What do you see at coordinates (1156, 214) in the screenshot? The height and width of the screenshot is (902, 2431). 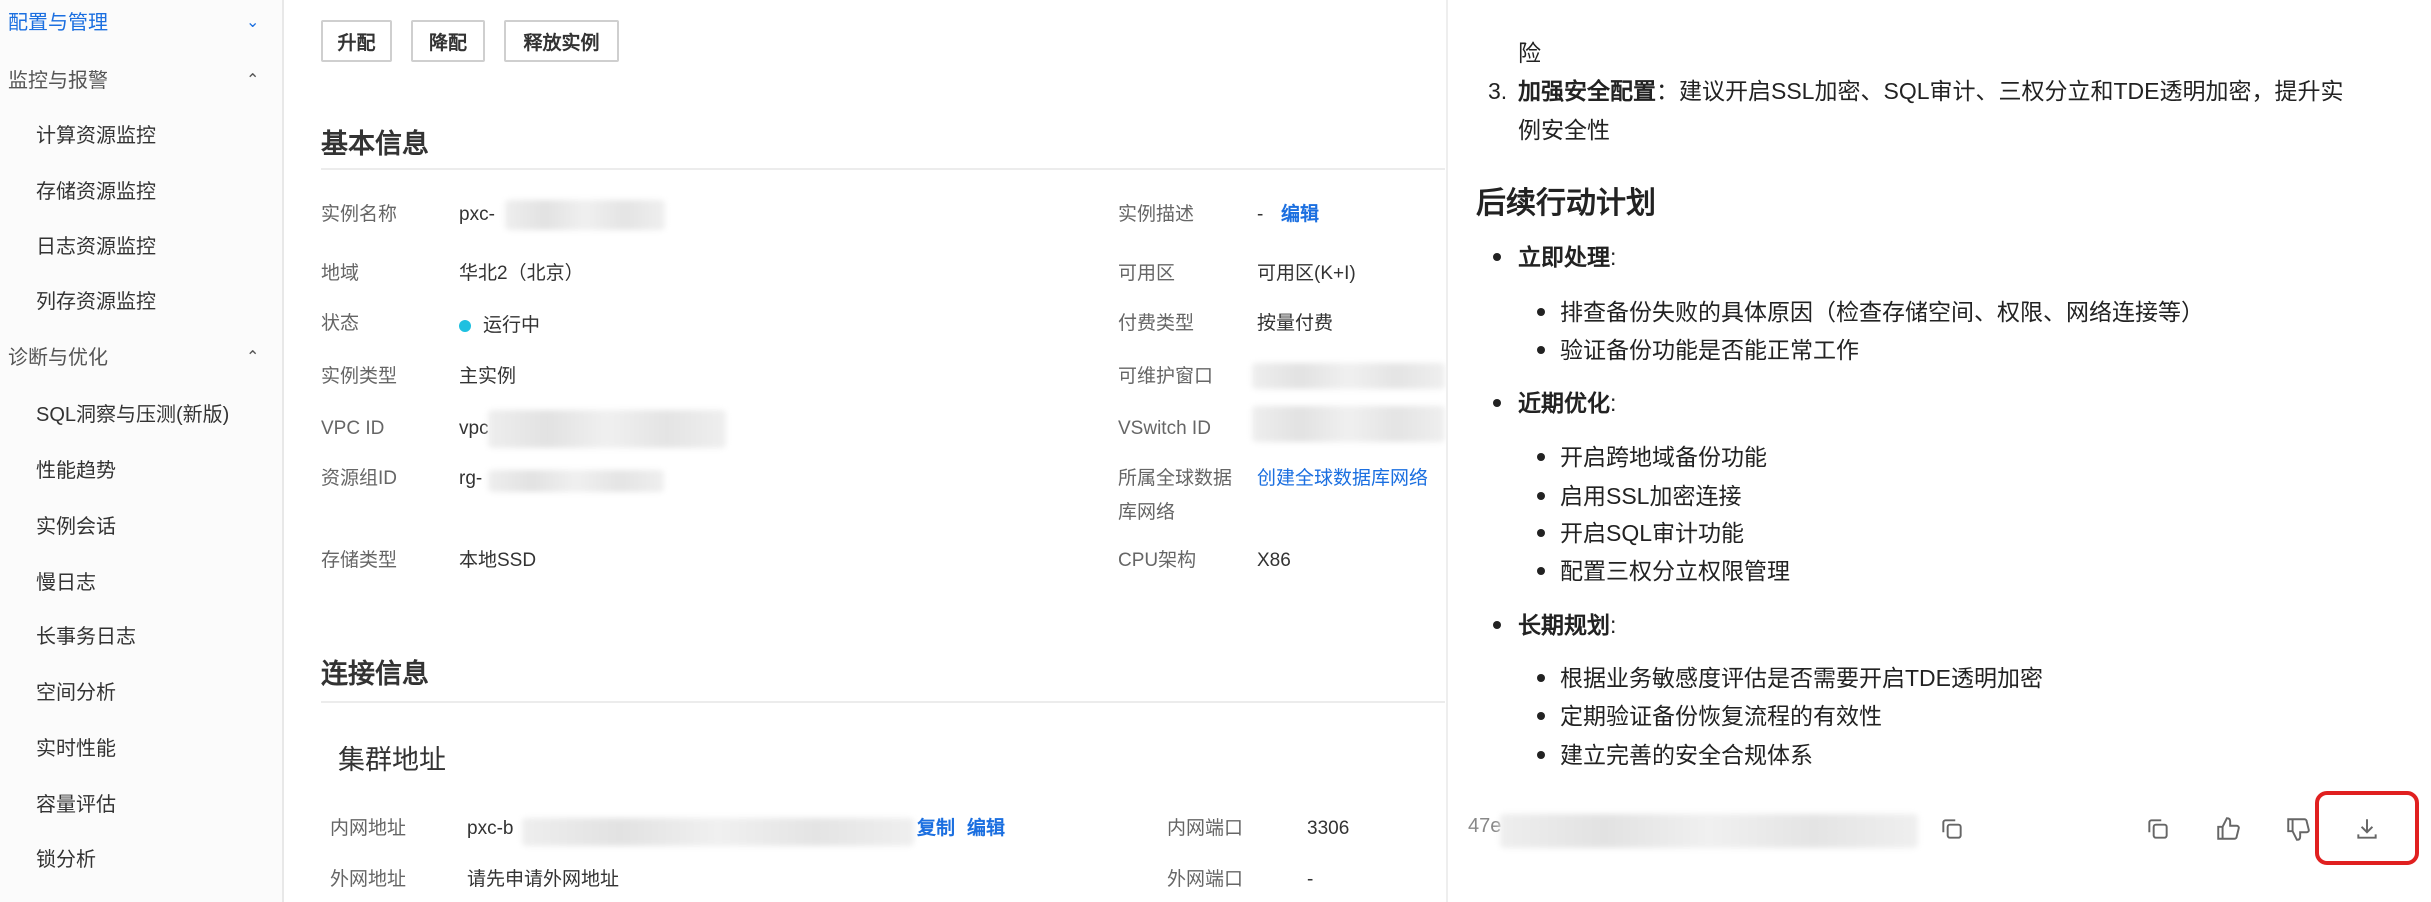 I see `instance-desc-label: 实例描述` at bounding box center [1156, 214].